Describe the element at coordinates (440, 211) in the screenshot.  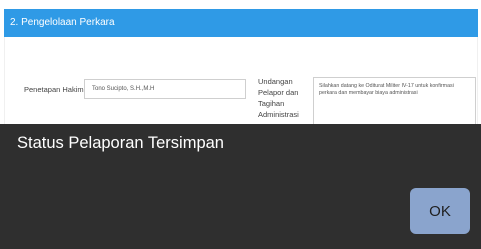
I see `ok-button: OK` at that location.